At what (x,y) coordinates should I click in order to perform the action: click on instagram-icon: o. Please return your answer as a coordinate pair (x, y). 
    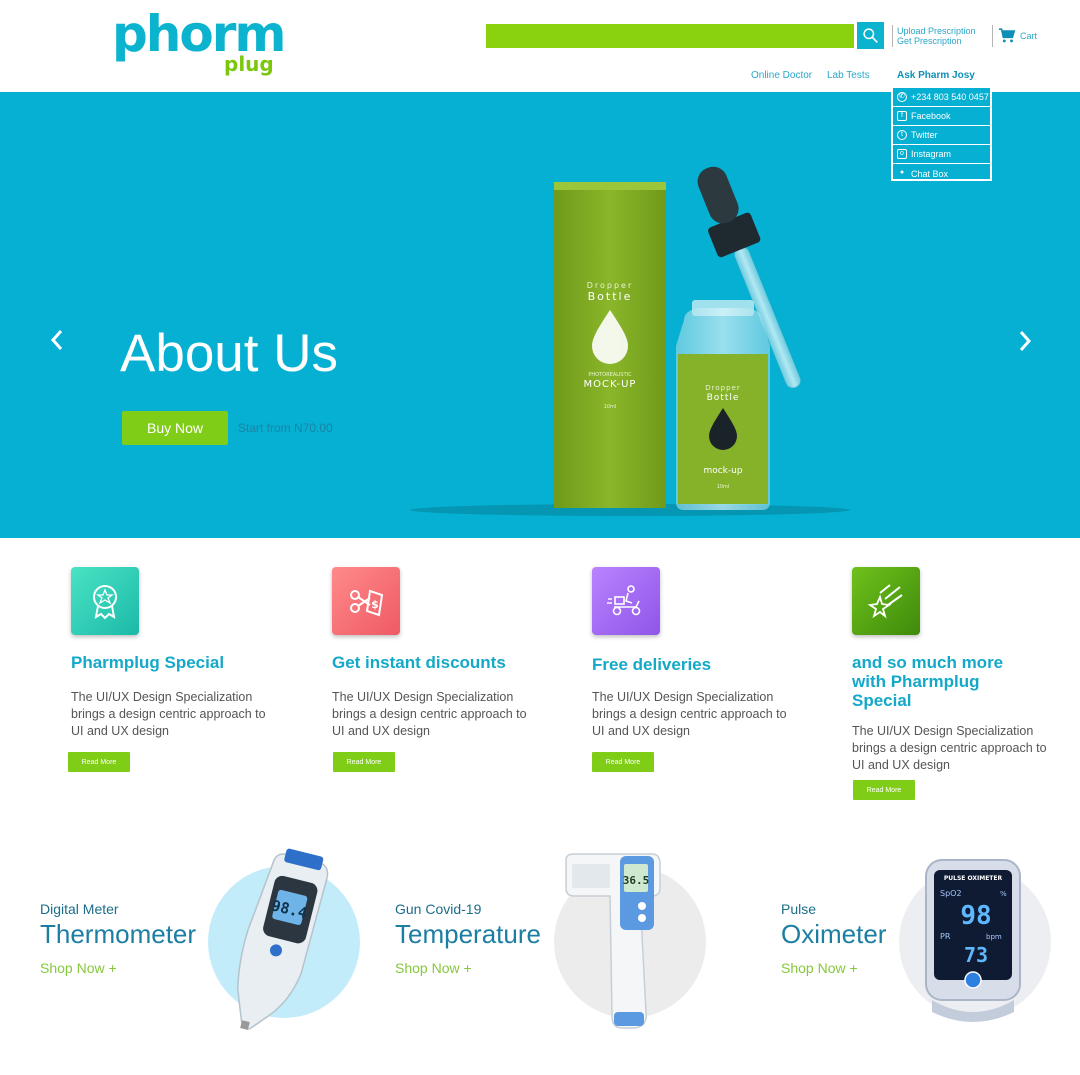
    Looking at the image, I should click on (902, 154).